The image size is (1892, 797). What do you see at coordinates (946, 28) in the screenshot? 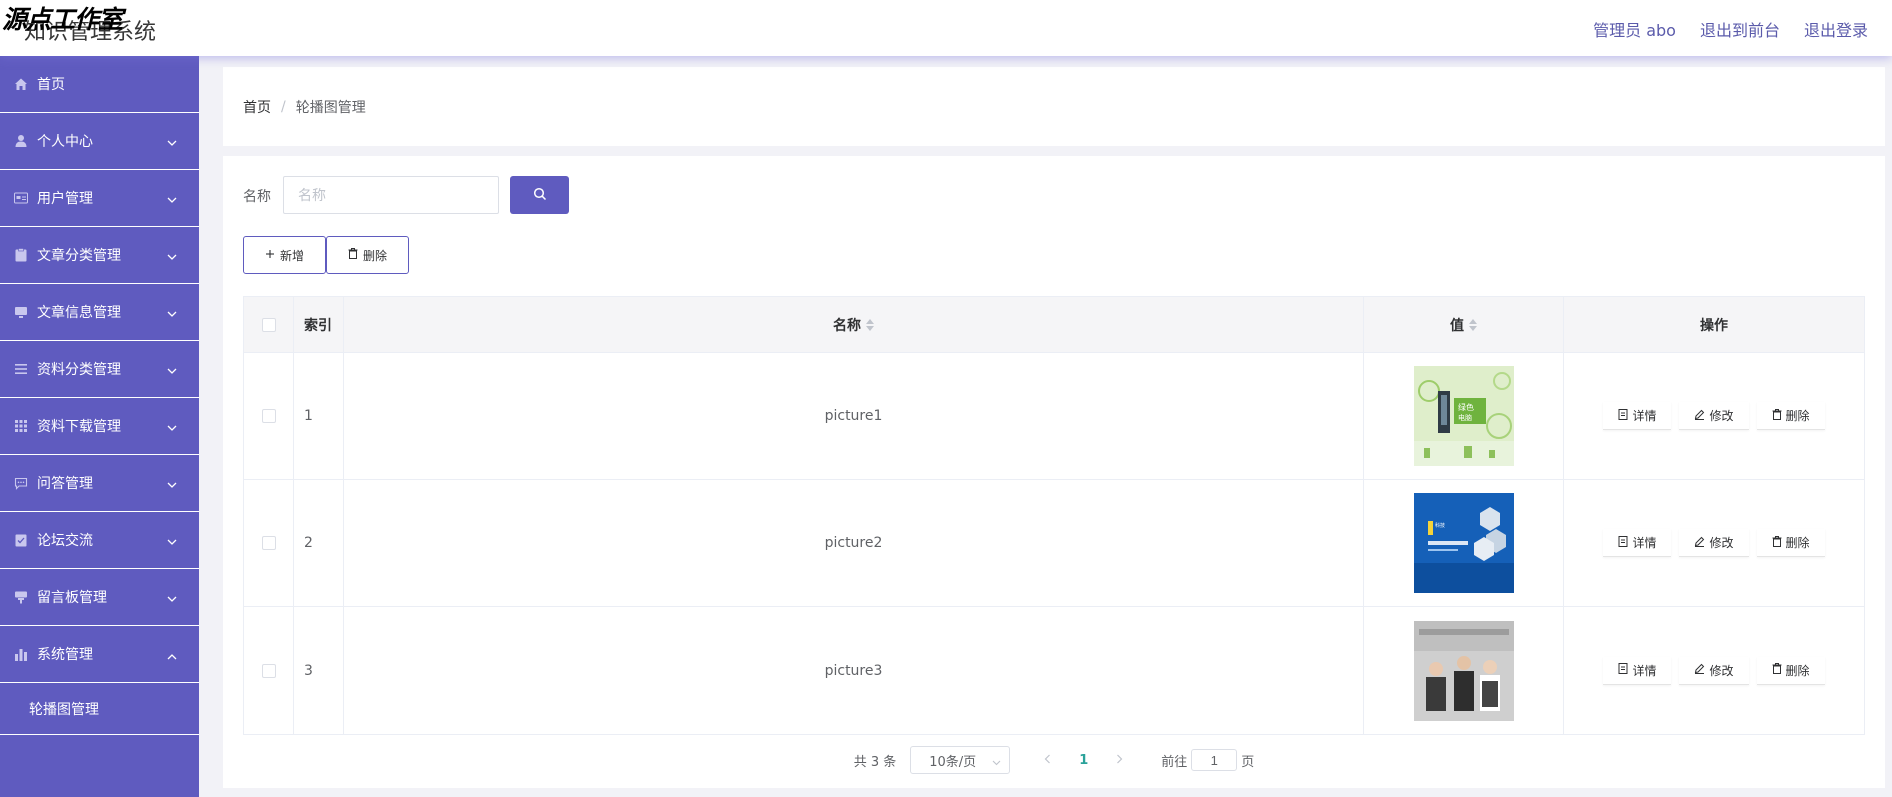
I see `top-header: 知识管理系统 源点工作室 管理员 abo 退出到前台 退出登录` at bounding box center [946, 28].